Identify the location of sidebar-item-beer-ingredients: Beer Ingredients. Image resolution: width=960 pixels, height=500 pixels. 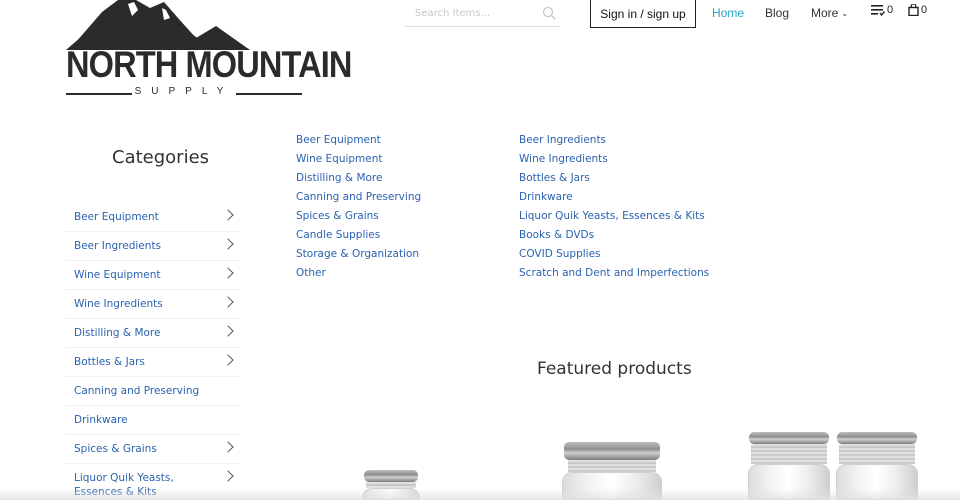
(153, 246).